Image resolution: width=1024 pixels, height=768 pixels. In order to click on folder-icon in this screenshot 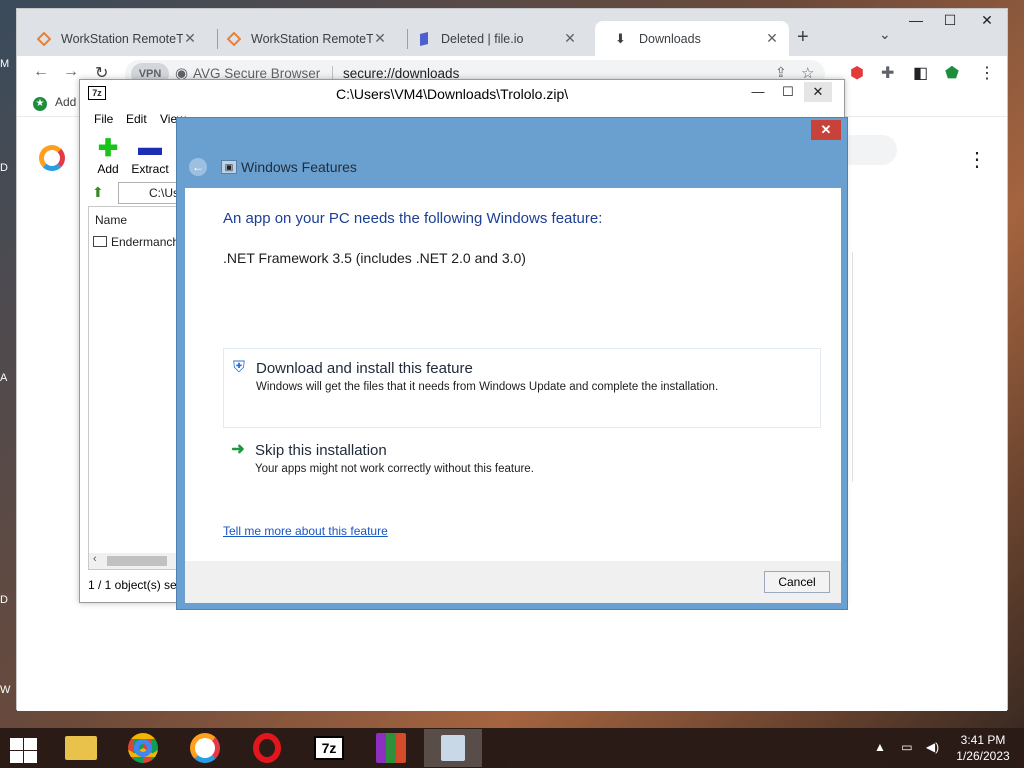, I will do `click(81, 748)`.